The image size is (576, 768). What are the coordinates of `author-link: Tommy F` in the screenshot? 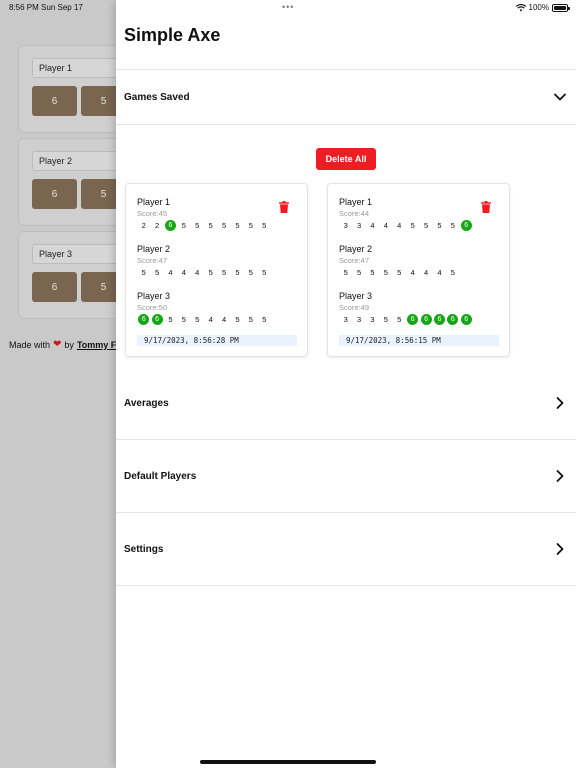 It's located at (96, 345).